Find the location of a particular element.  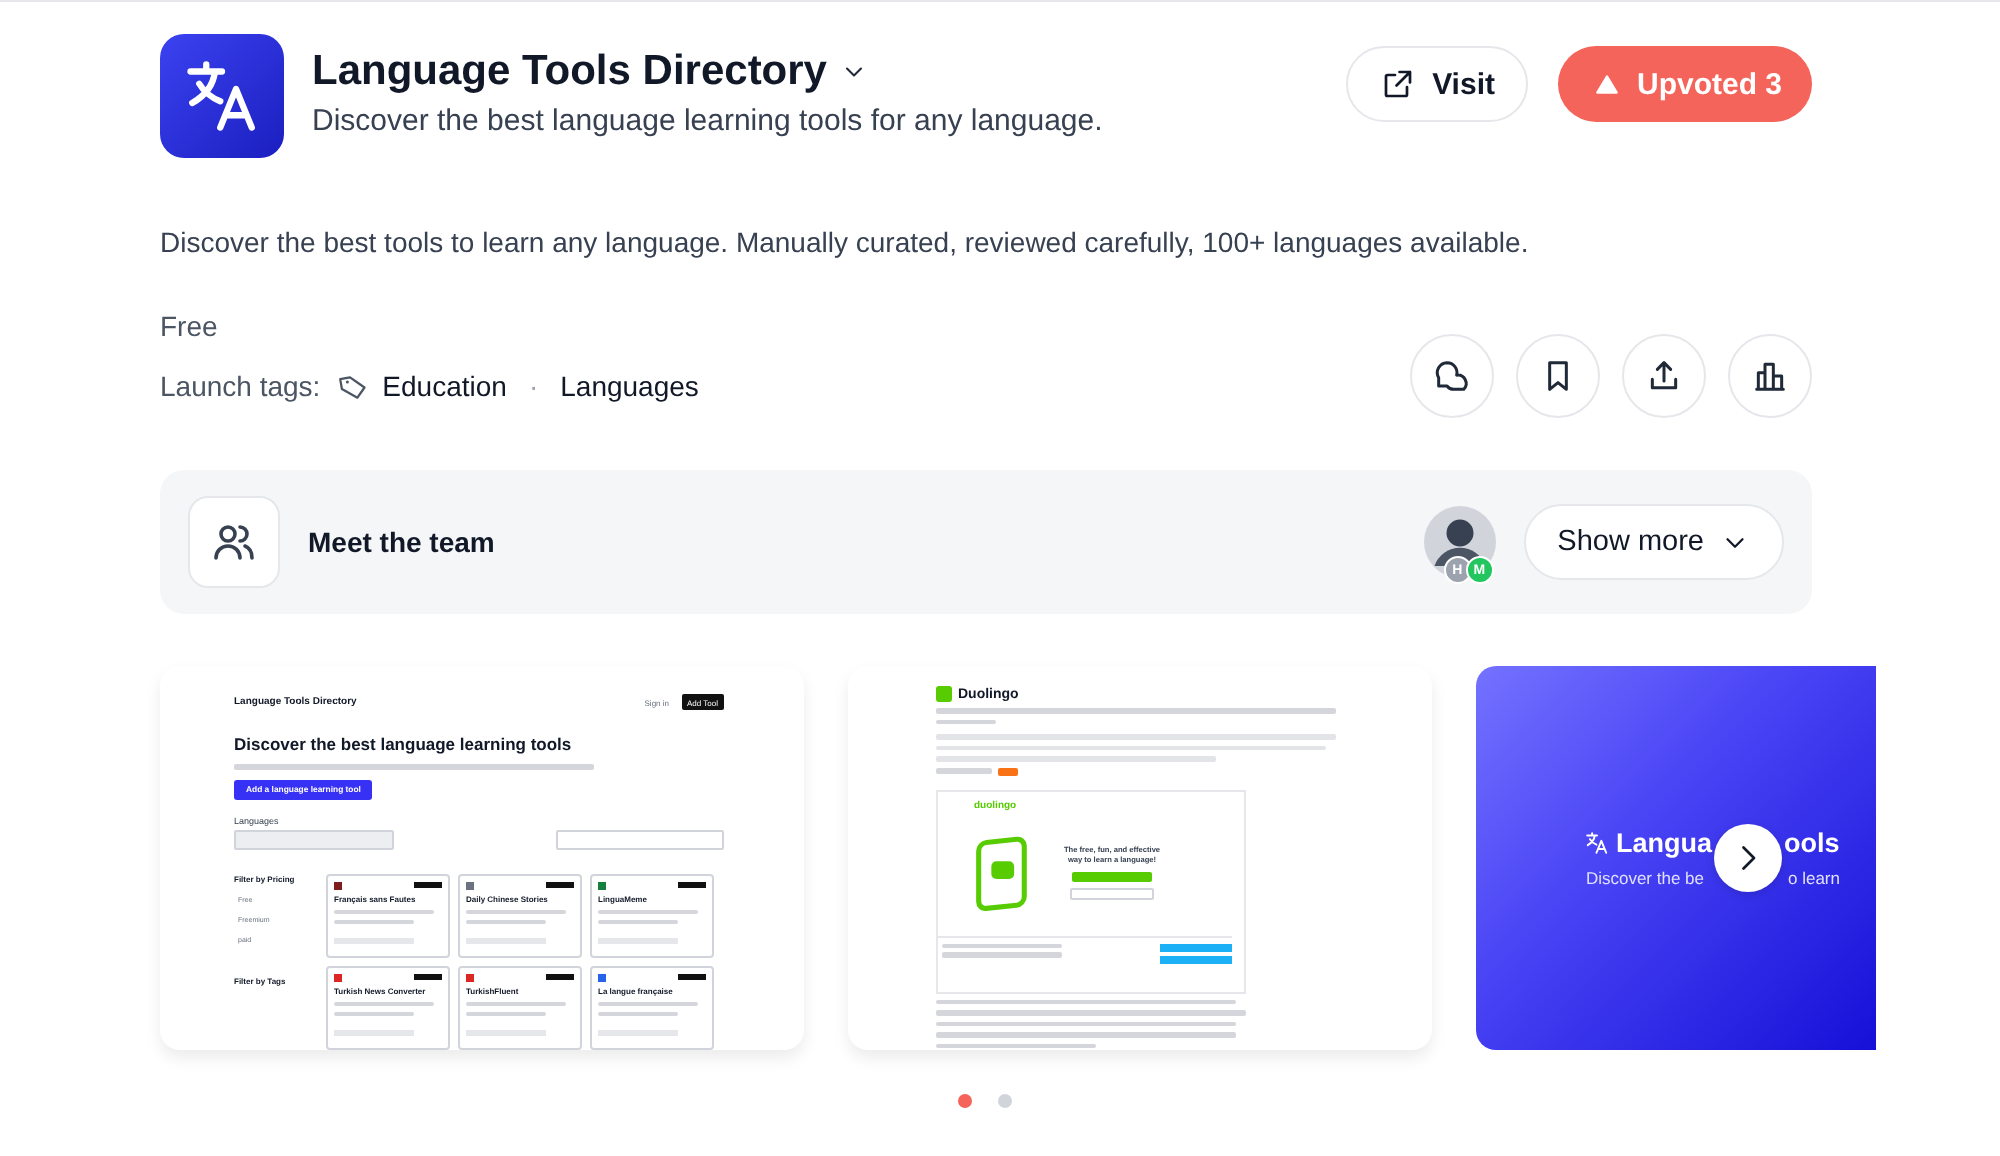

comment-button is located at coordinates (1452, 376).